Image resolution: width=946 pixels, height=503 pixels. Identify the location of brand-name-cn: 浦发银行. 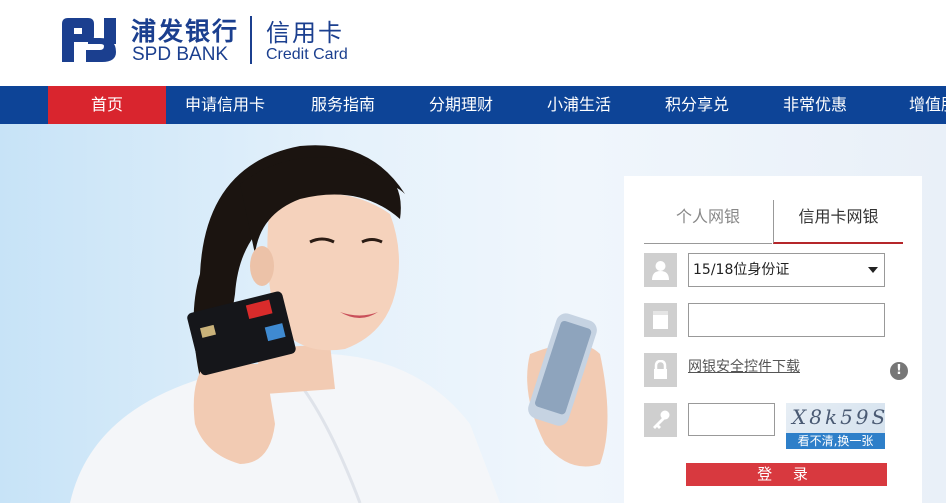
(185, 31).